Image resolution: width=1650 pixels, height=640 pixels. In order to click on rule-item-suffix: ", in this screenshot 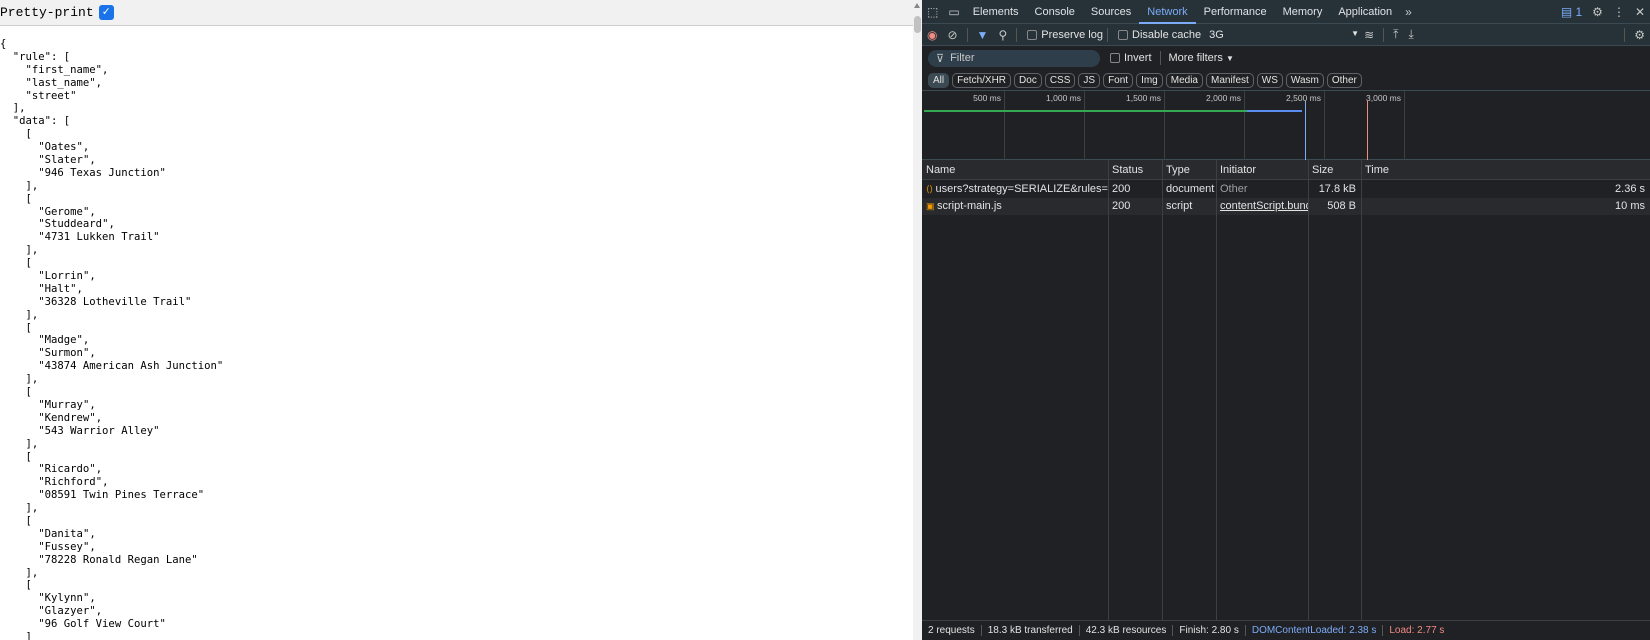, I will do `click(96, 82)`.